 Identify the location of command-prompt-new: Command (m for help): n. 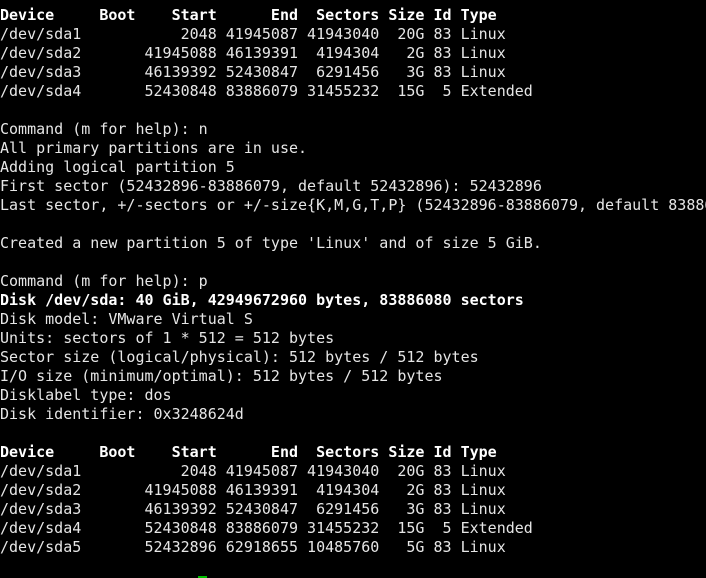
(104, 129).